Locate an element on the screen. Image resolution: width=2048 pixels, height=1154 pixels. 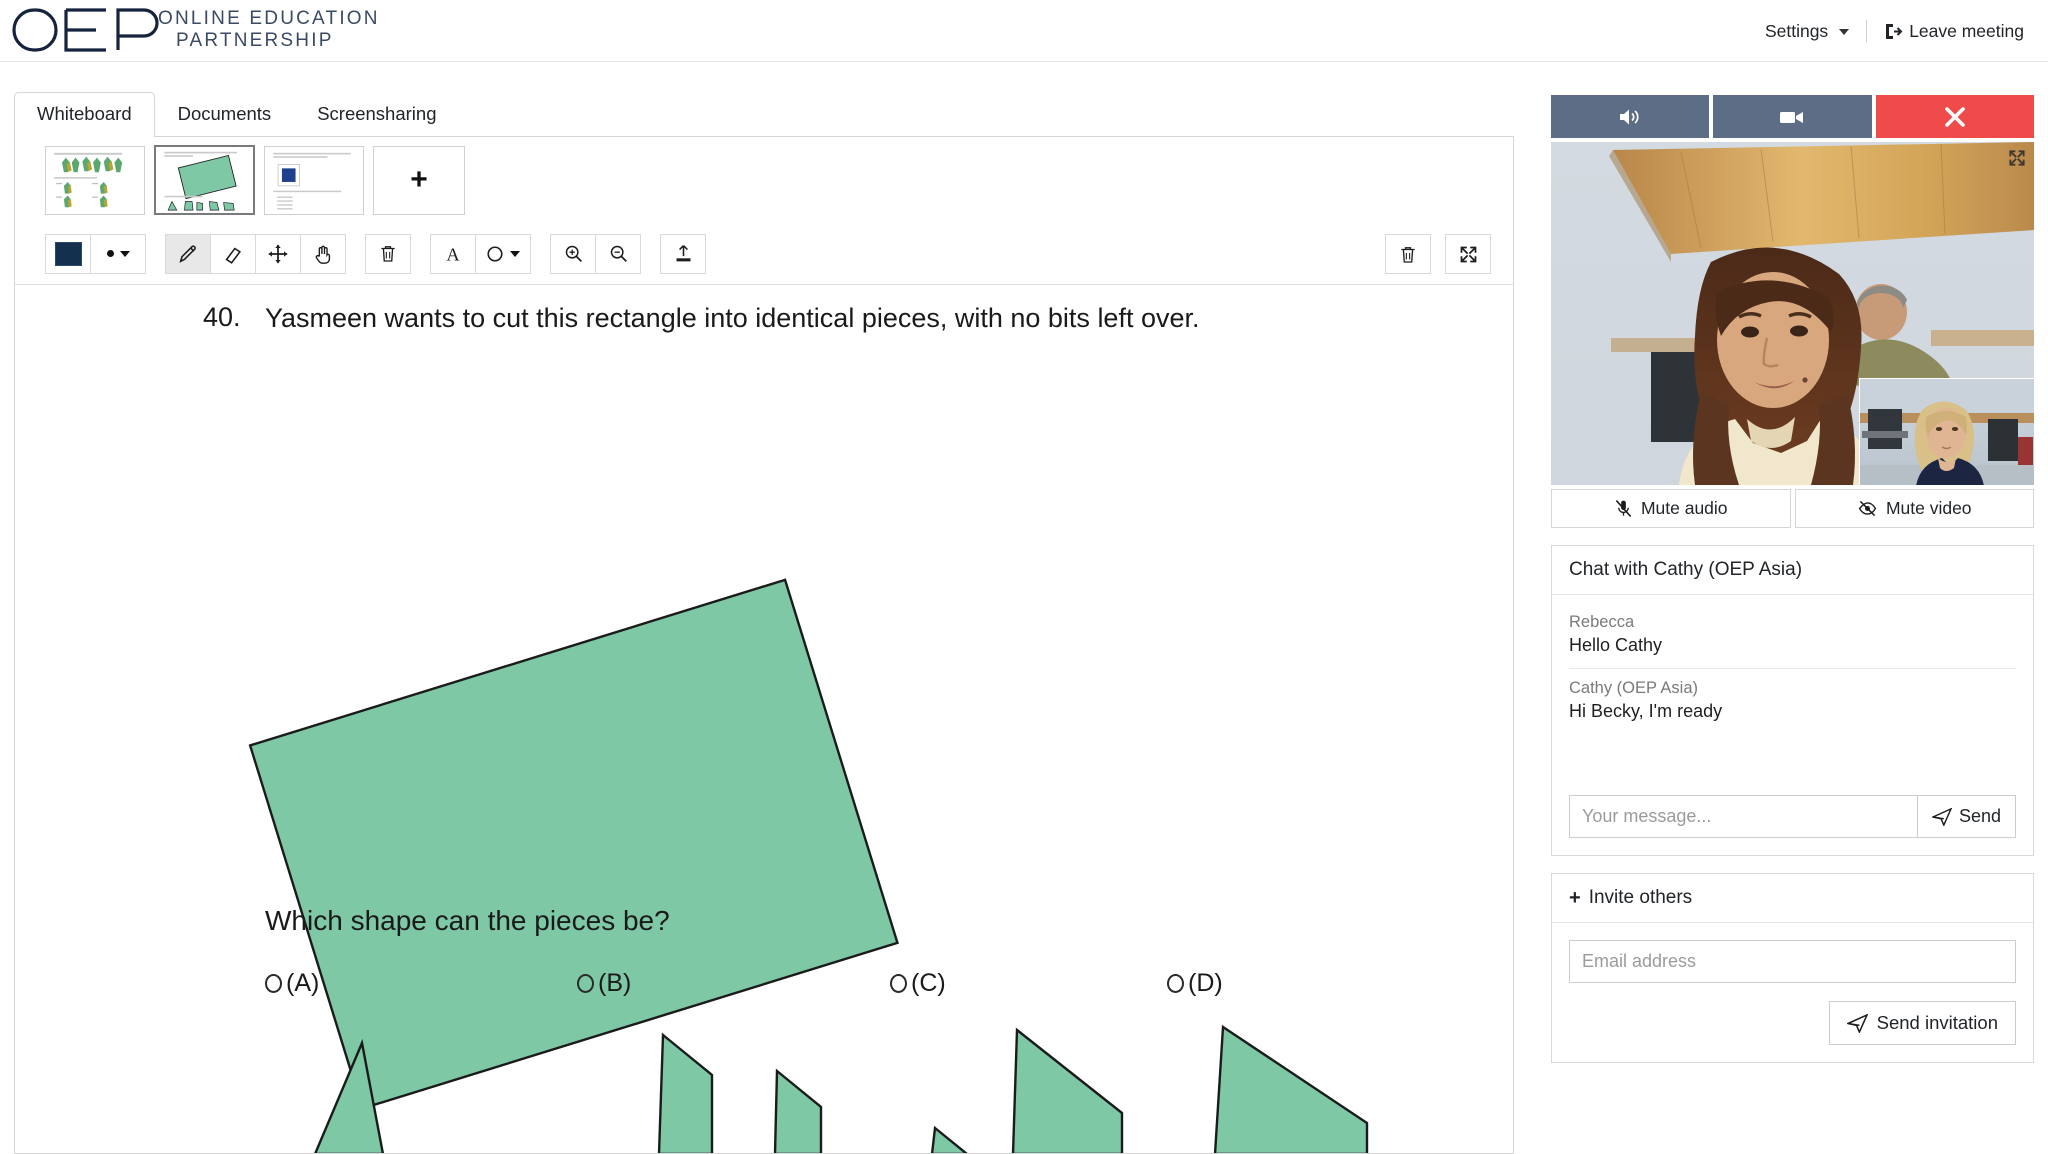
eraser-tool-button is located at coordinates (233, 253).